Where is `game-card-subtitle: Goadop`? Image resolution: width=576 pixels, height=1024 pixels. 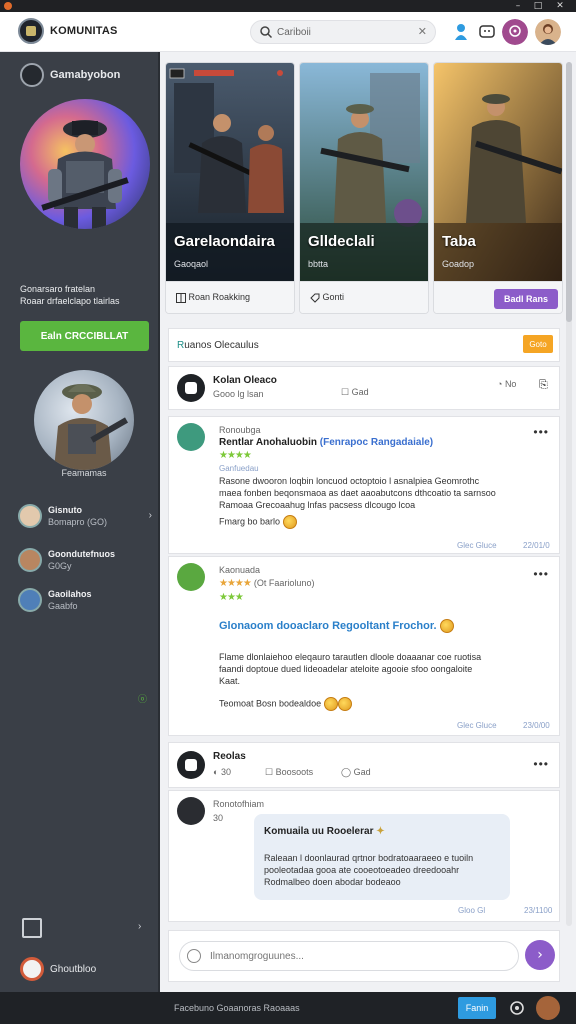
game-card-subtitle: Goadop is located at coordinates (458, 264).